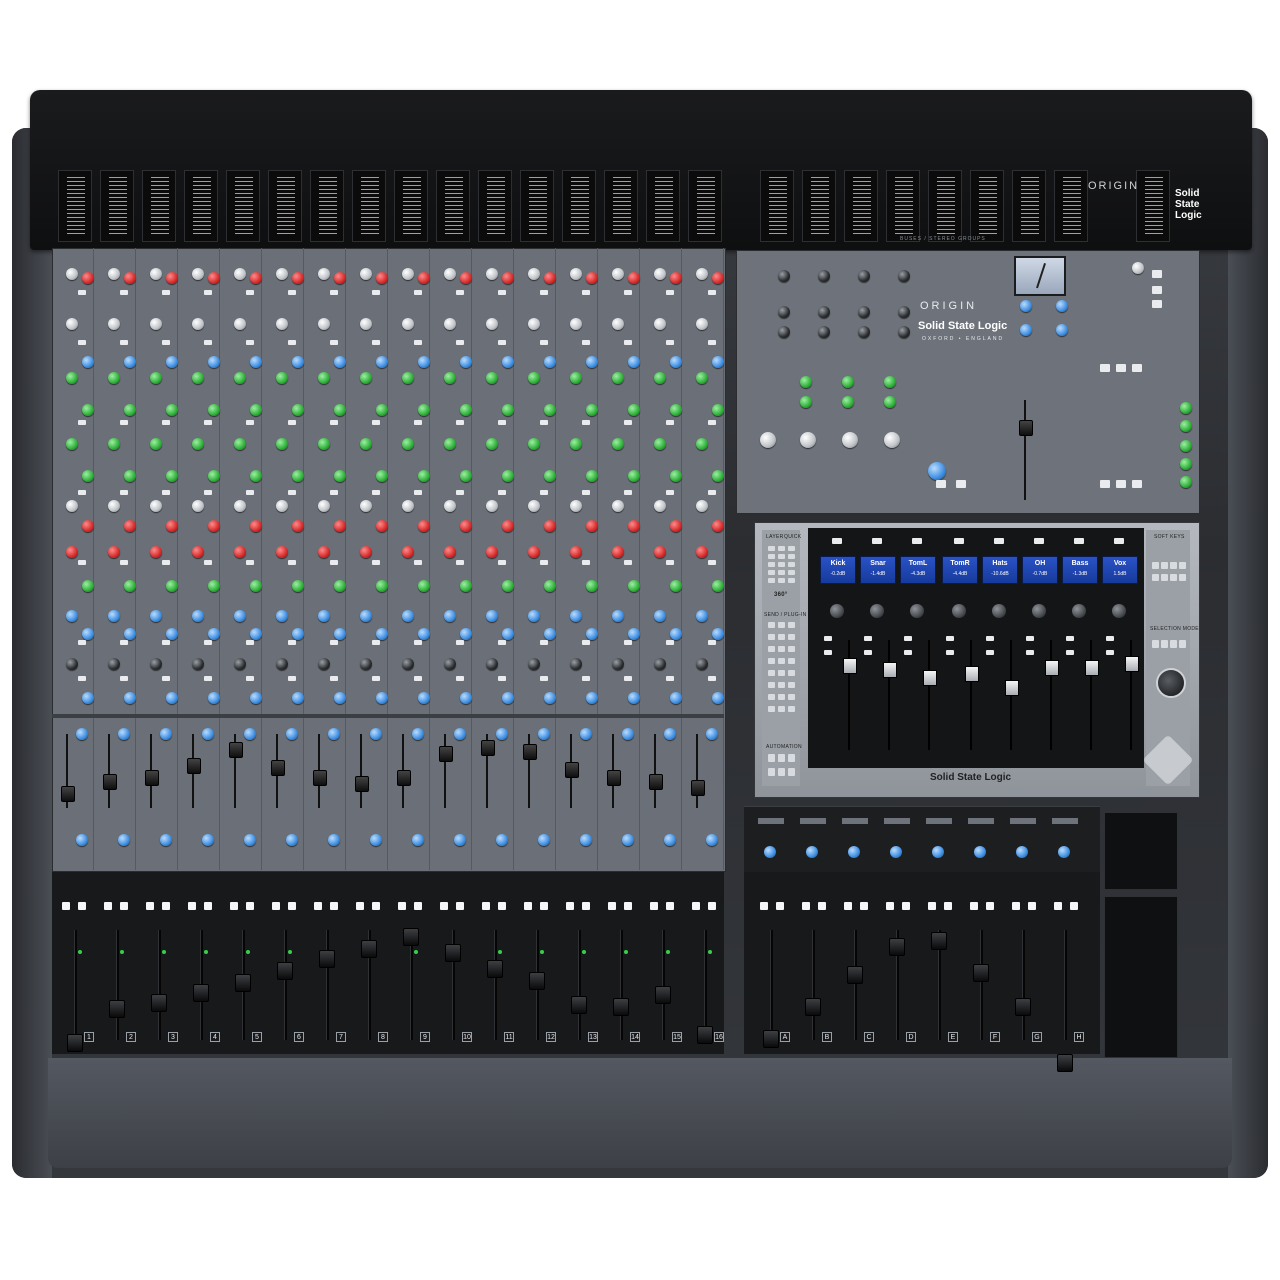  I want to click on group-mute-button, so click(822, 906).